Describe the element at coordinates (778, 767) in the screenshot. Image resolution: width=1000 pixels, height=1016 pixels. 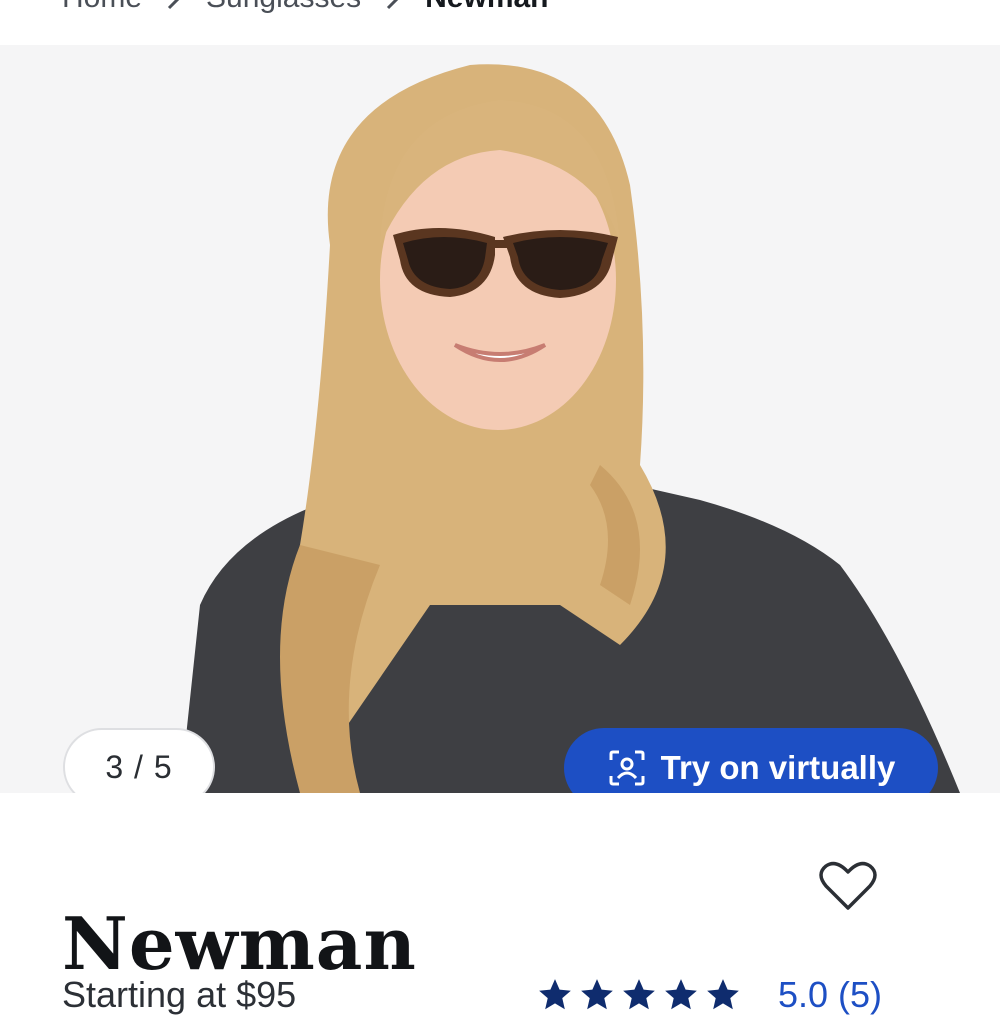
I see `try-on-label: Try on virtually` at that location.